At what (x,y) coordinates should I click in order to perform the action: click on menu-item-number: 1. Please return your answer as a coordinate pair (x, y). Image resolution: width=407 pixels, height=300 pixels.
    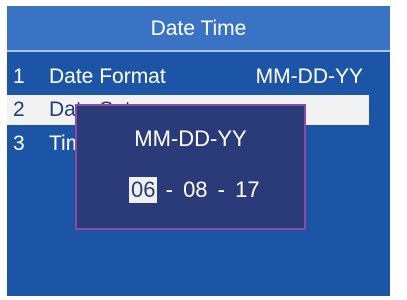
    Looking at the image, I should click on (19, 76).